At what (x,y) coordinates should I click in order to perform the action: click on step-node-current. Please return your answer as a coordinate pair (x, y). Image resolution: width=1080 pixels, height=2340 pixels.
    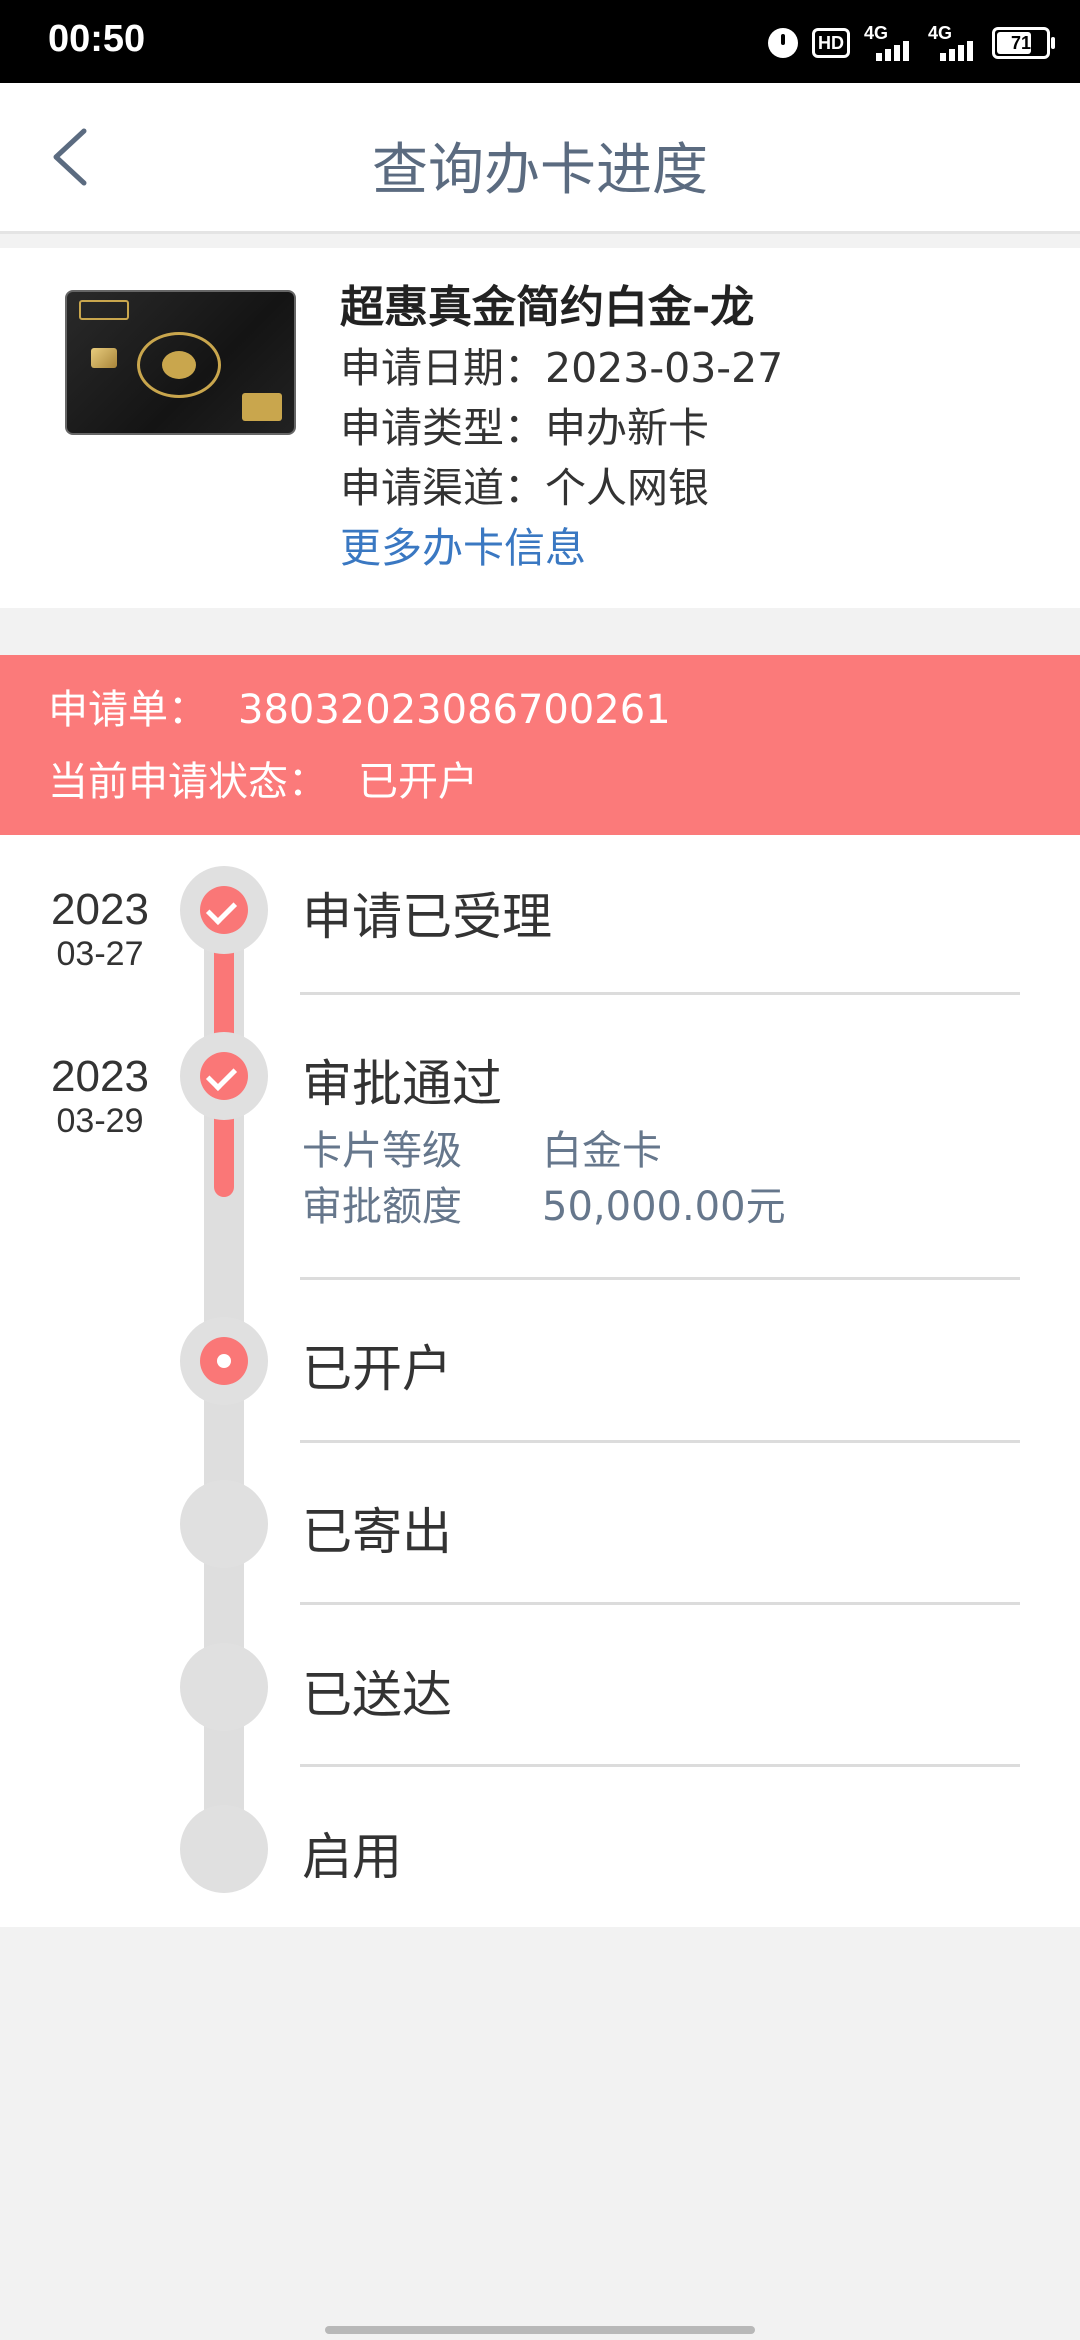
    Looking at the image, I should click on (224, 1361).